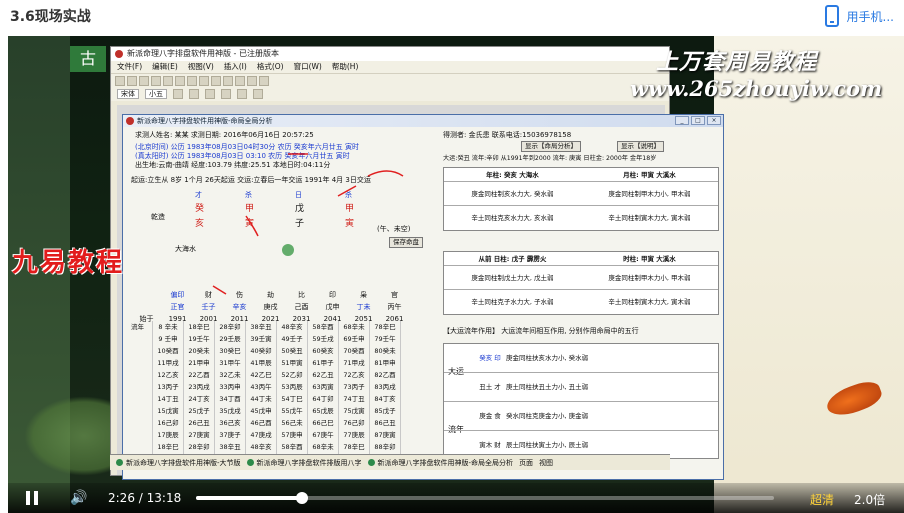  I want to click on current-time: 2:26, so click(121, 498).